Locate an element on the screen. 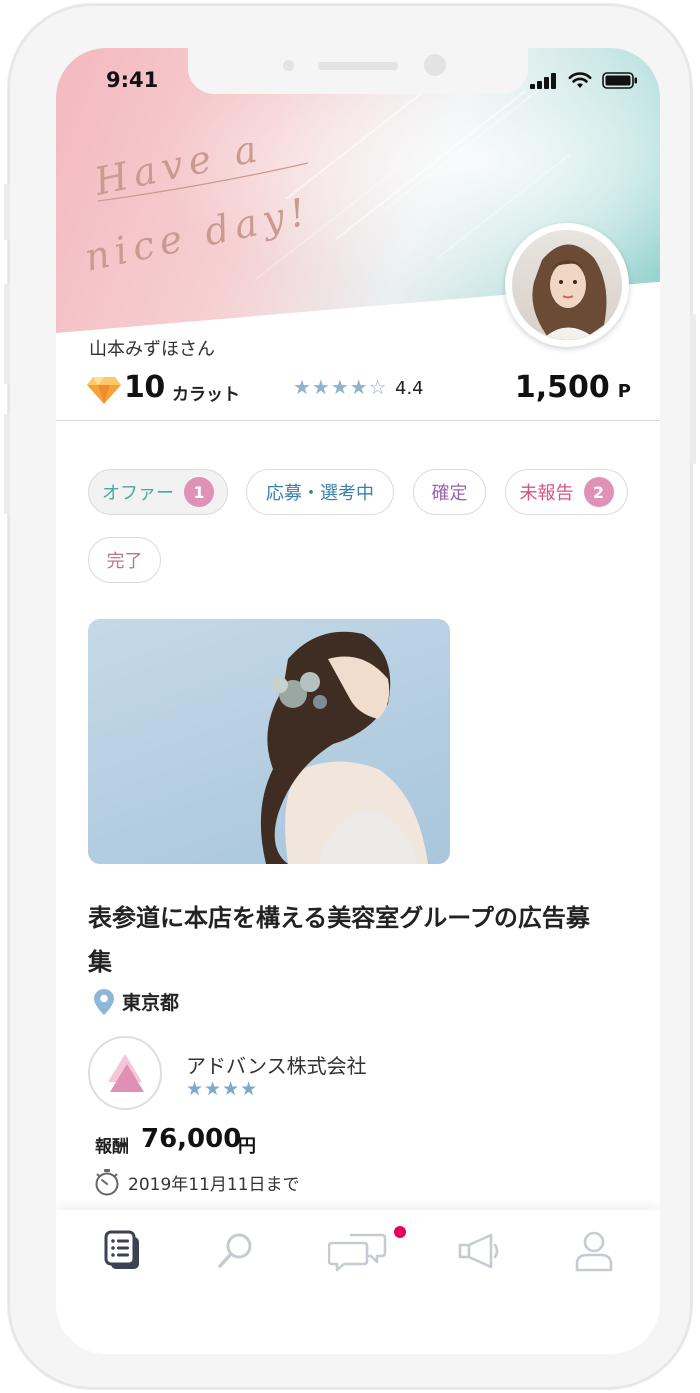  section-divider is located at coordinates (358, 420).